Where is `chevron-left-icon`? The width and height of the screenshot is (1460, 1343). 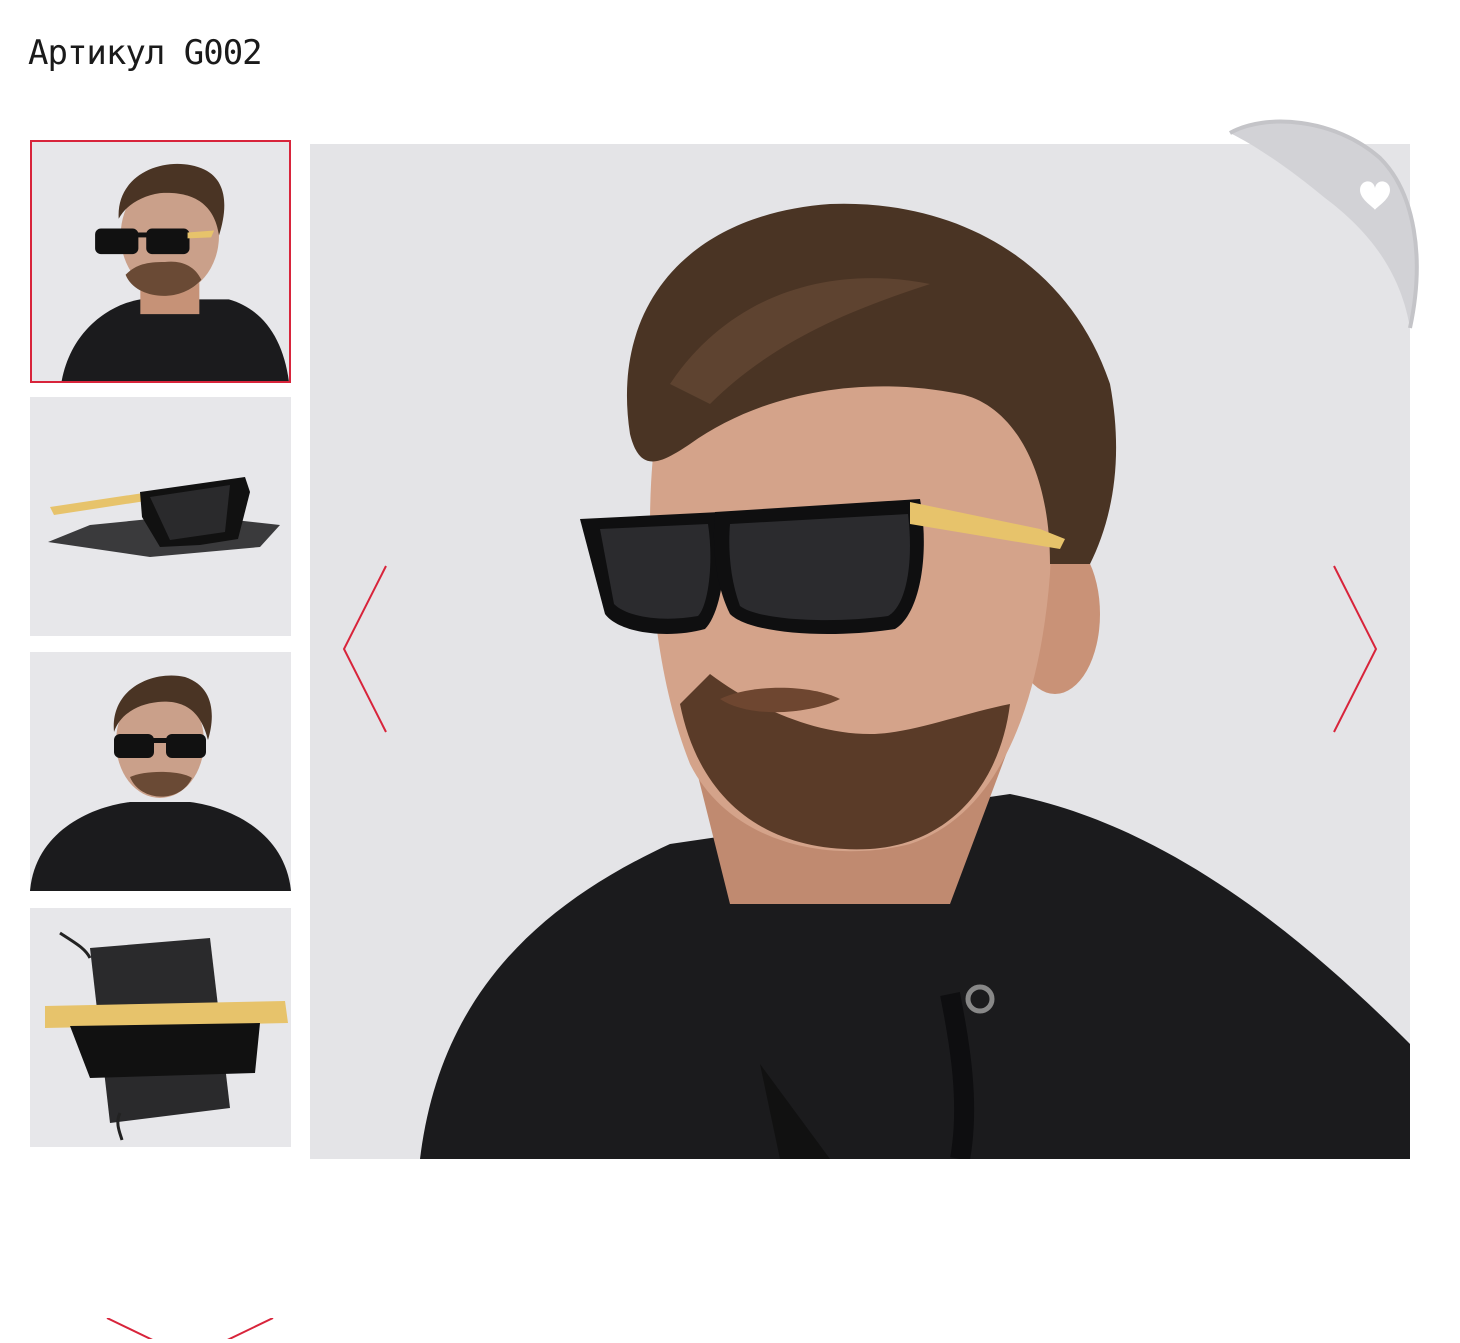 chevron-left-icon is located at coordinates (364, 649).